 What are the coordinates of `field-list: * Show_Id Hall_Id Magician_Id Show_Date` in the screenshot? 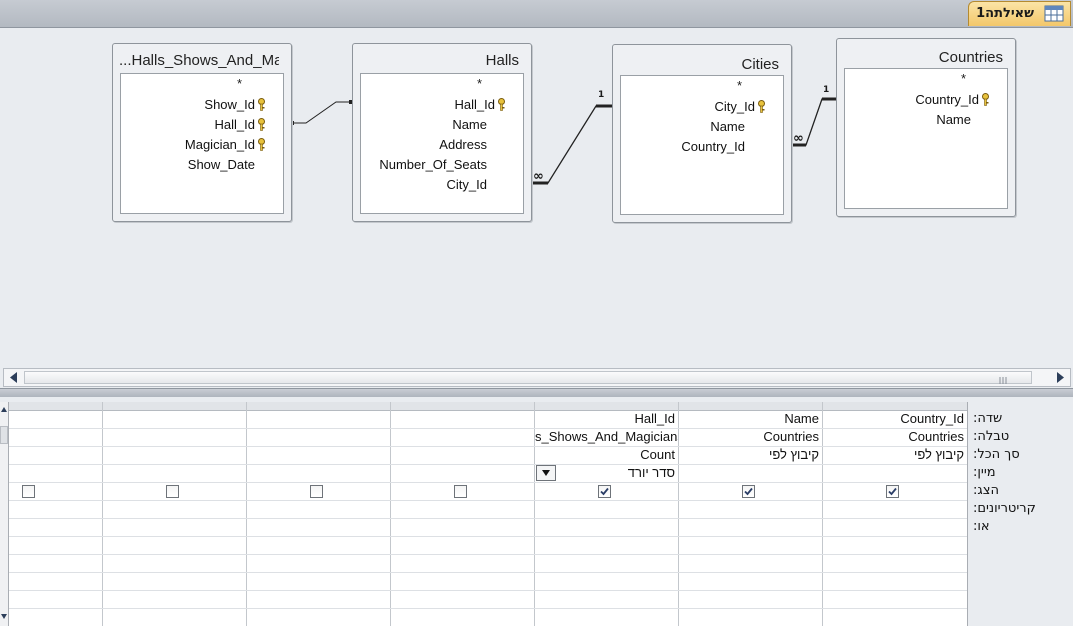 It's located at (202, 143).